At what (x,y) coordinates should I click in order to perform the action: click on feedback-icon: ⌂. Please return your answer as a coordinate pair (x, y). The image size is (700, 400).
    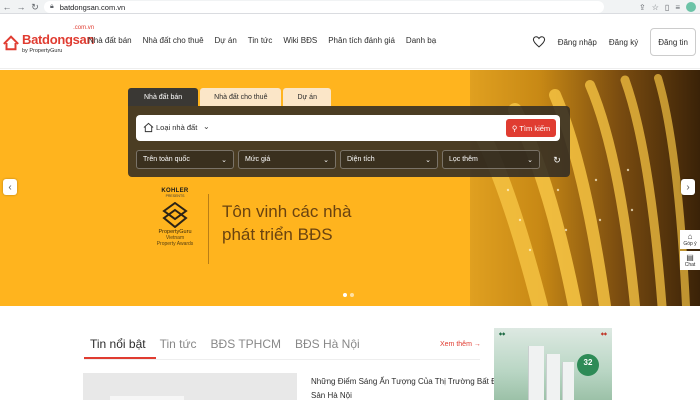
    Looking at the image, I should click on (690, 236).